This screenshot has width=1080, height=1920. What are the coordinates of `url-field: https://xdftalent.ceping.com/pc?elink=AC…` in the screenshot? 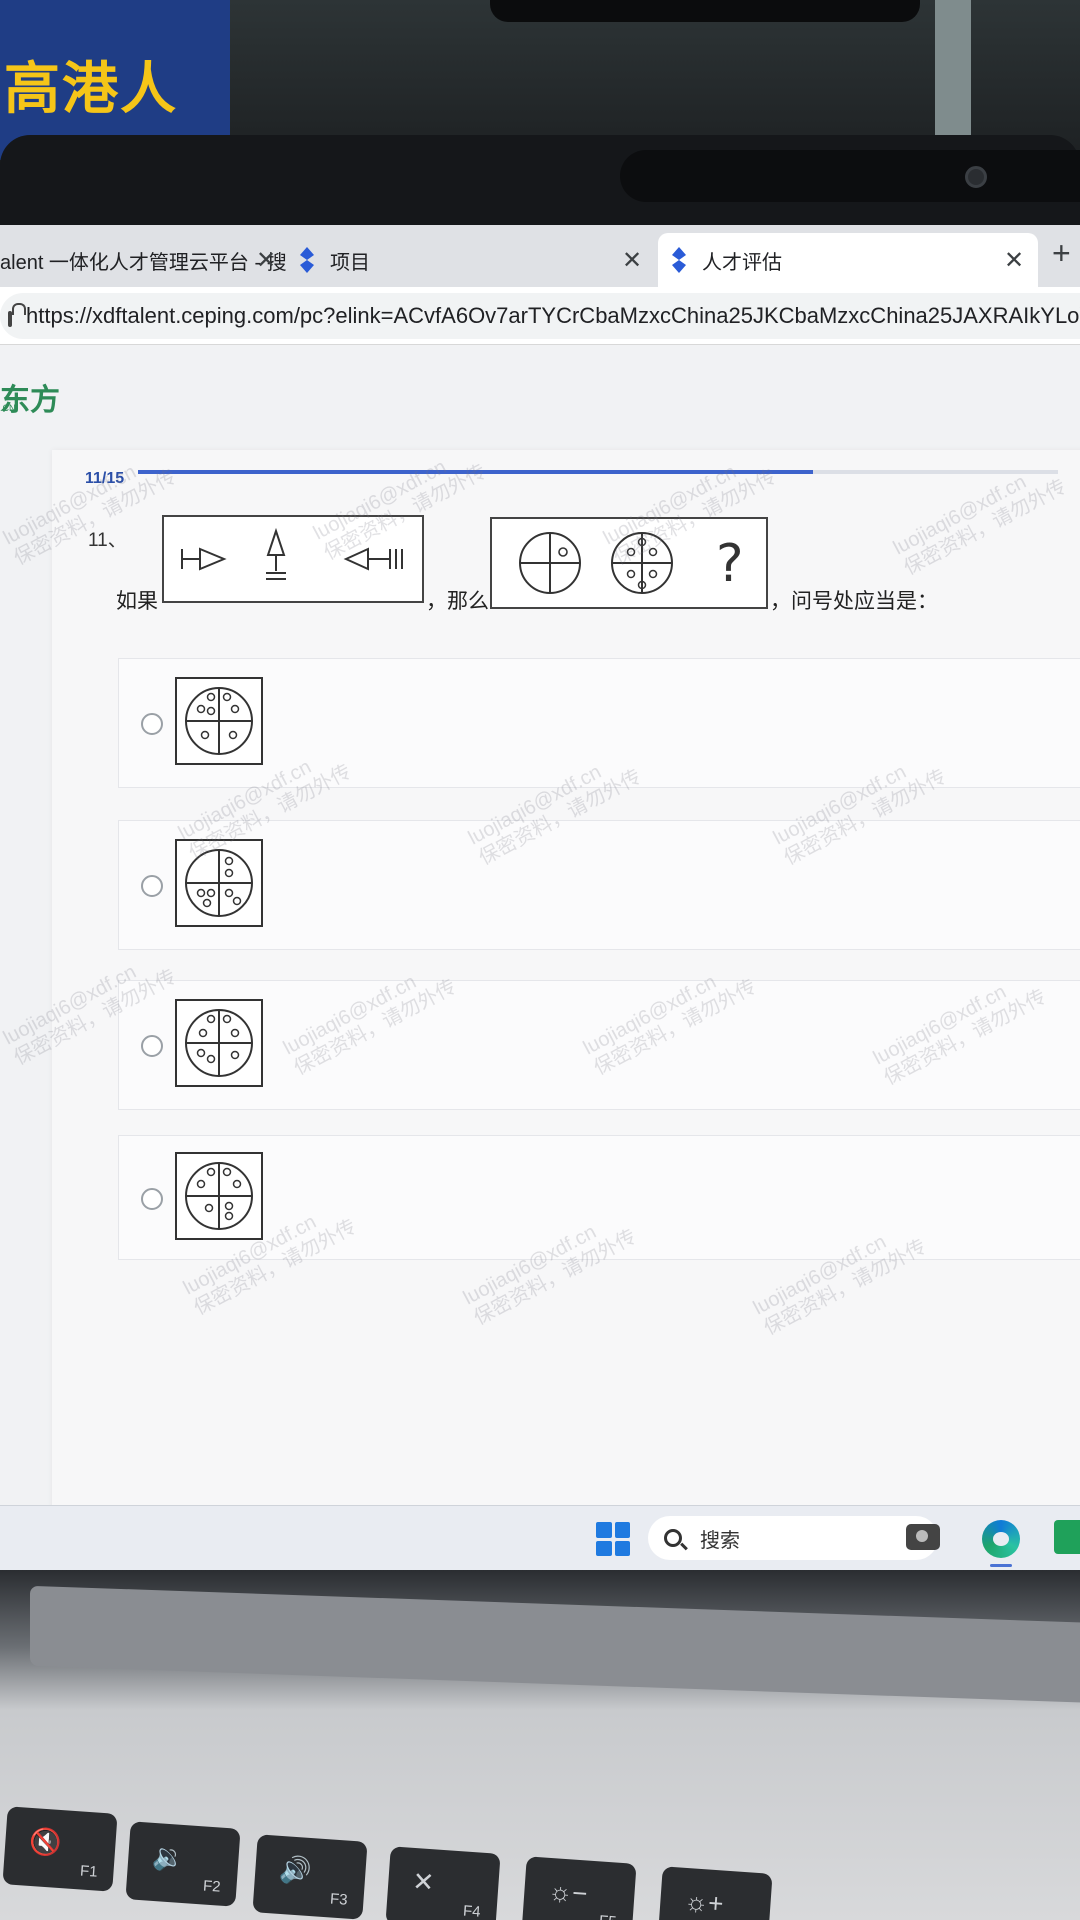 It's located at (540, 316).